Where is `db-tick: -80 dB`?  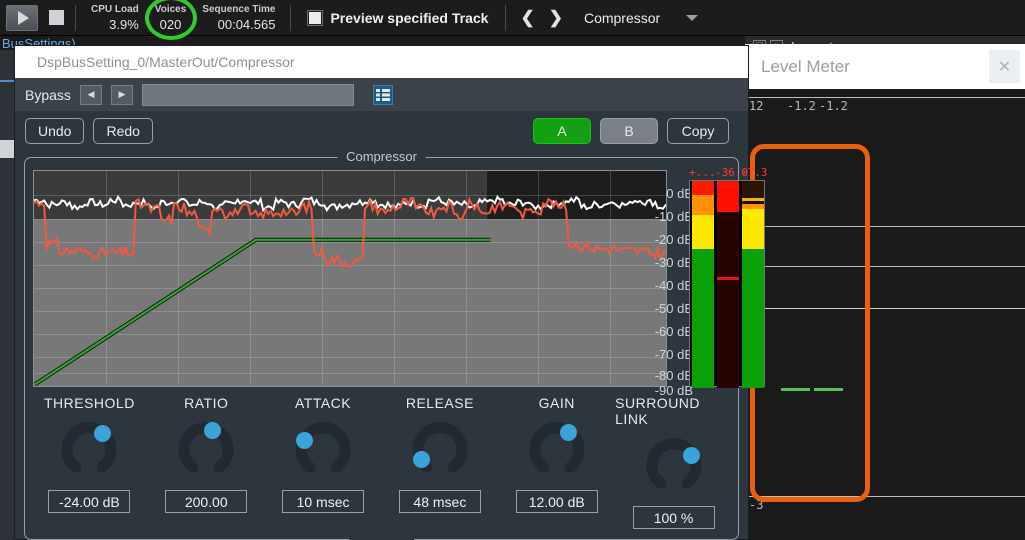 db-tick: -80 dB is located at coordinates (673, 375).